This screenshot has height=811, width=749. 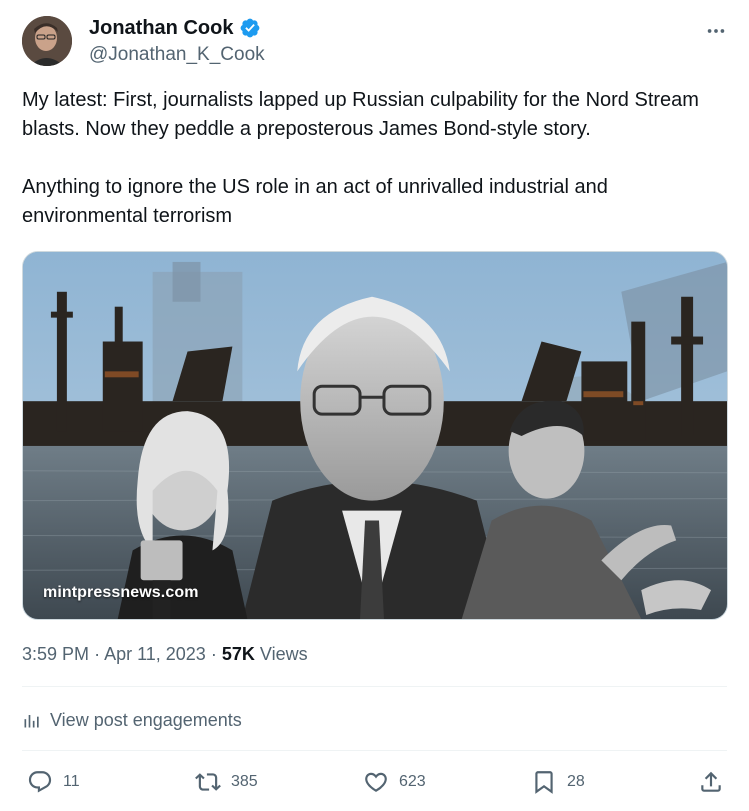 What do you see at coordinates (558, 782) in the screenshot?
I see `bookmark-button: 28` at bounding box center [558, 782].